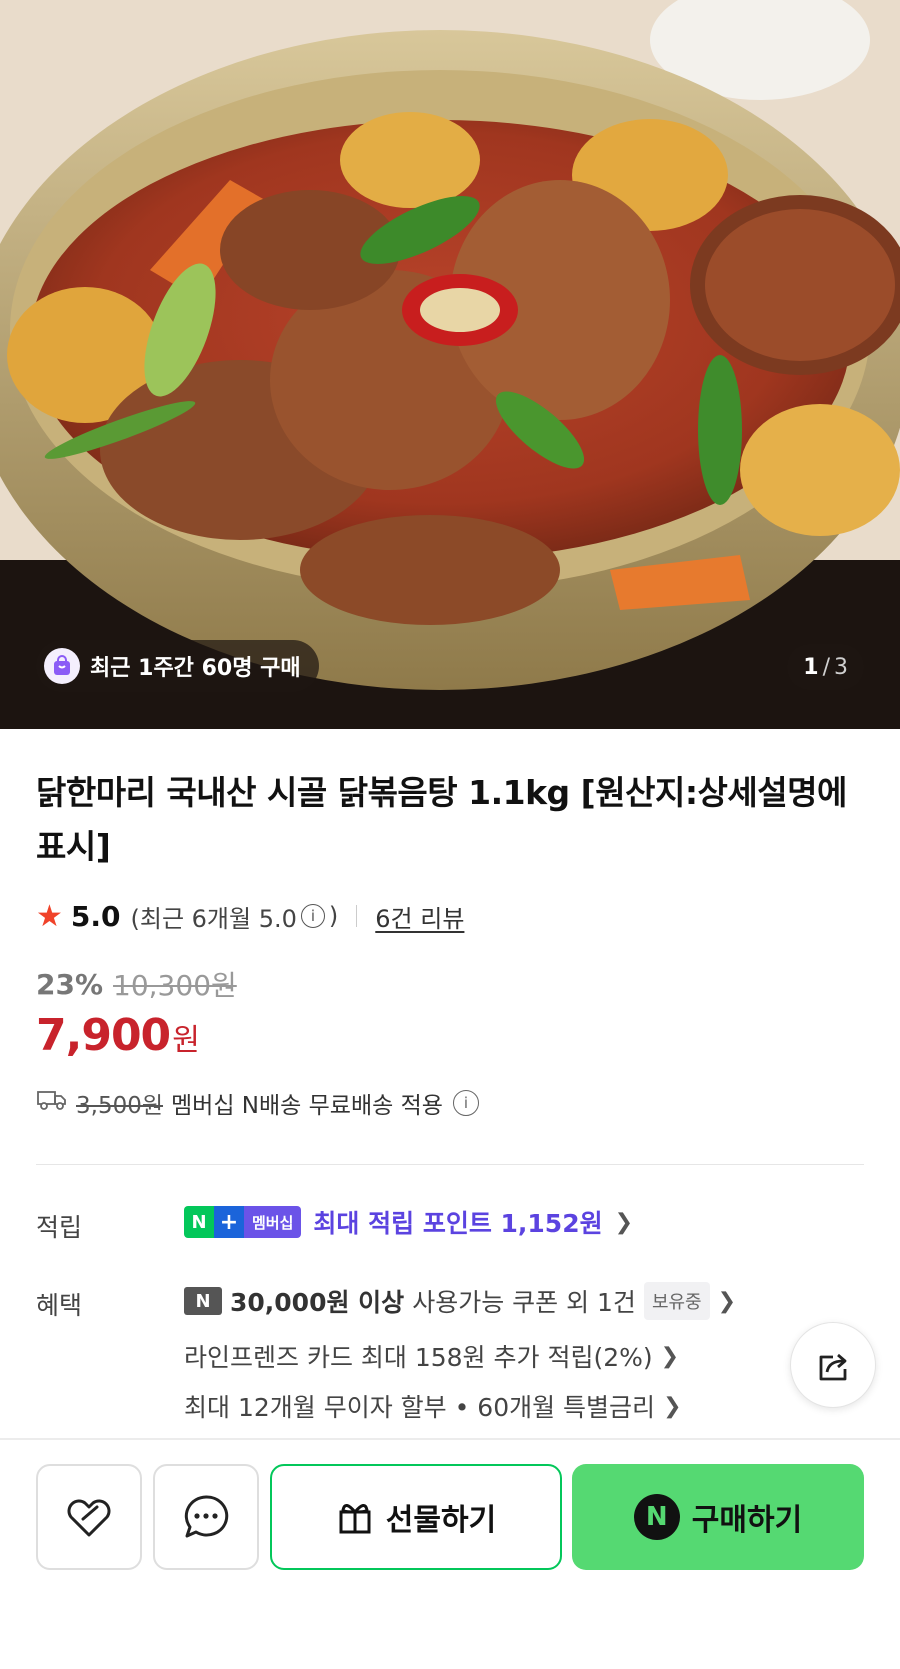  I want to click on benefits-label: 혜택, so click(59, 1305).